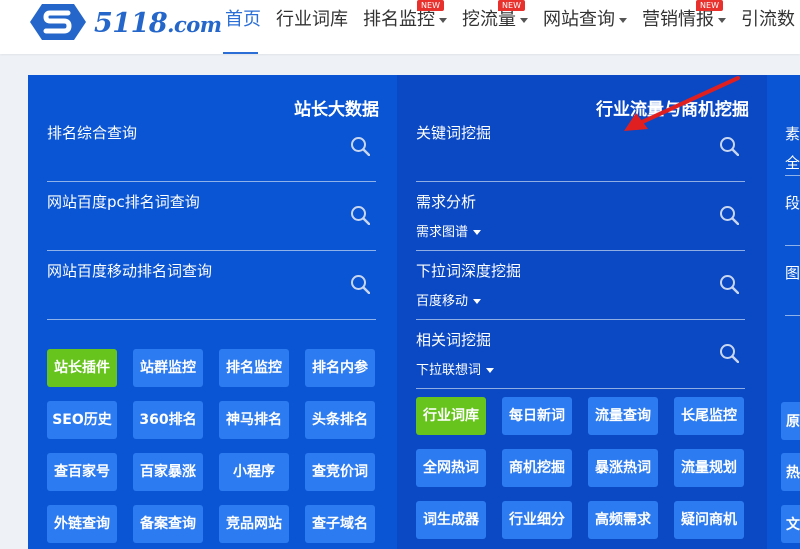  What do you see at coordinates (168, 472) in the screenshot?
I see `tool-button: 百家暴涨` at bounding box center [168, 472].